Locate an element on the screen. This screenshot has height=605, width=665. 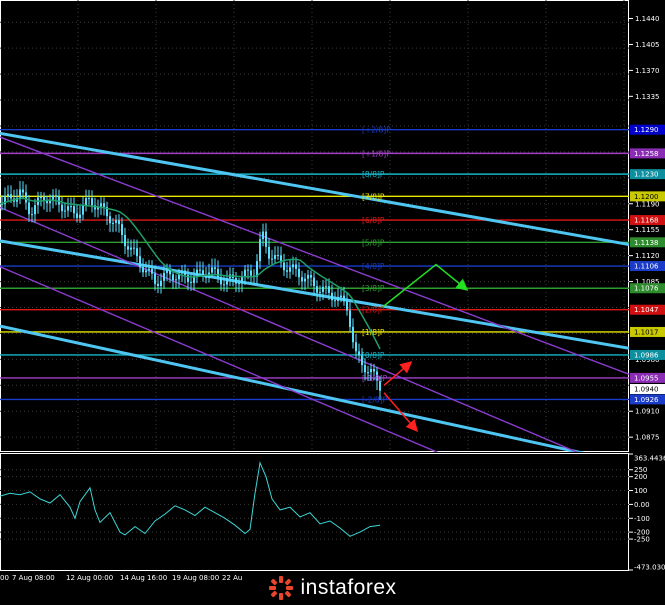
murrey-level-label: [0/8]P is located at coordinates (373, 355).